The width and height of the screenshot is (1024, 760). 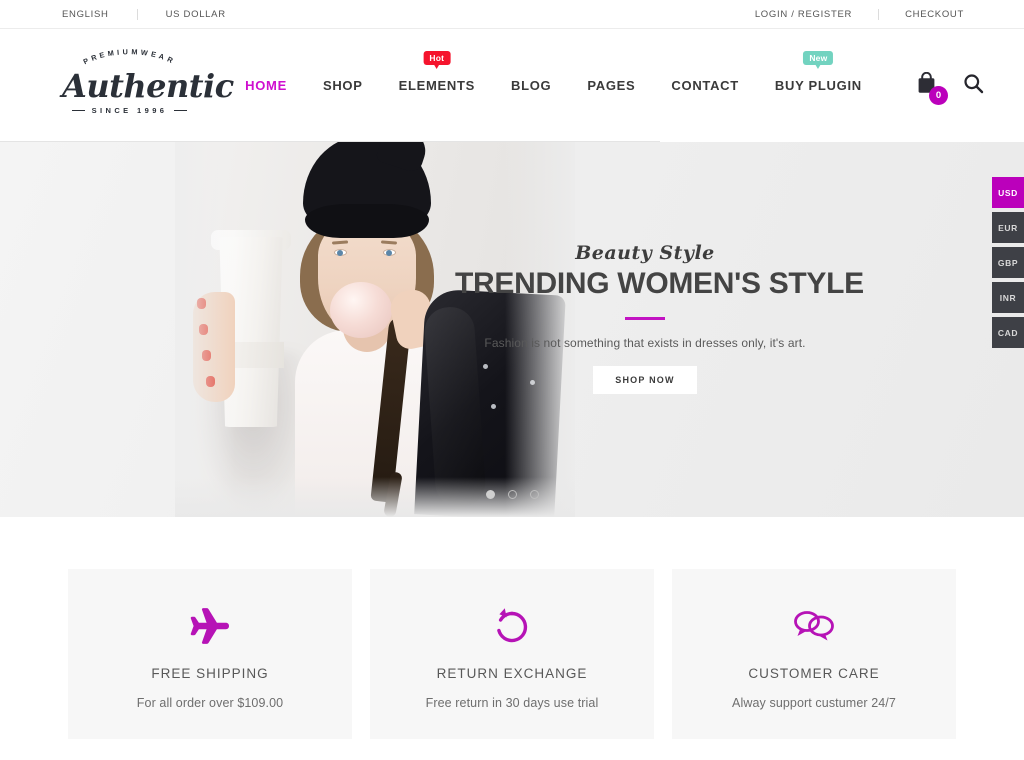 What do you see at coordinates (1008, 297) in the screenshot?
I see `currency-option-inr: INR` at bounding box center [1008, 297].